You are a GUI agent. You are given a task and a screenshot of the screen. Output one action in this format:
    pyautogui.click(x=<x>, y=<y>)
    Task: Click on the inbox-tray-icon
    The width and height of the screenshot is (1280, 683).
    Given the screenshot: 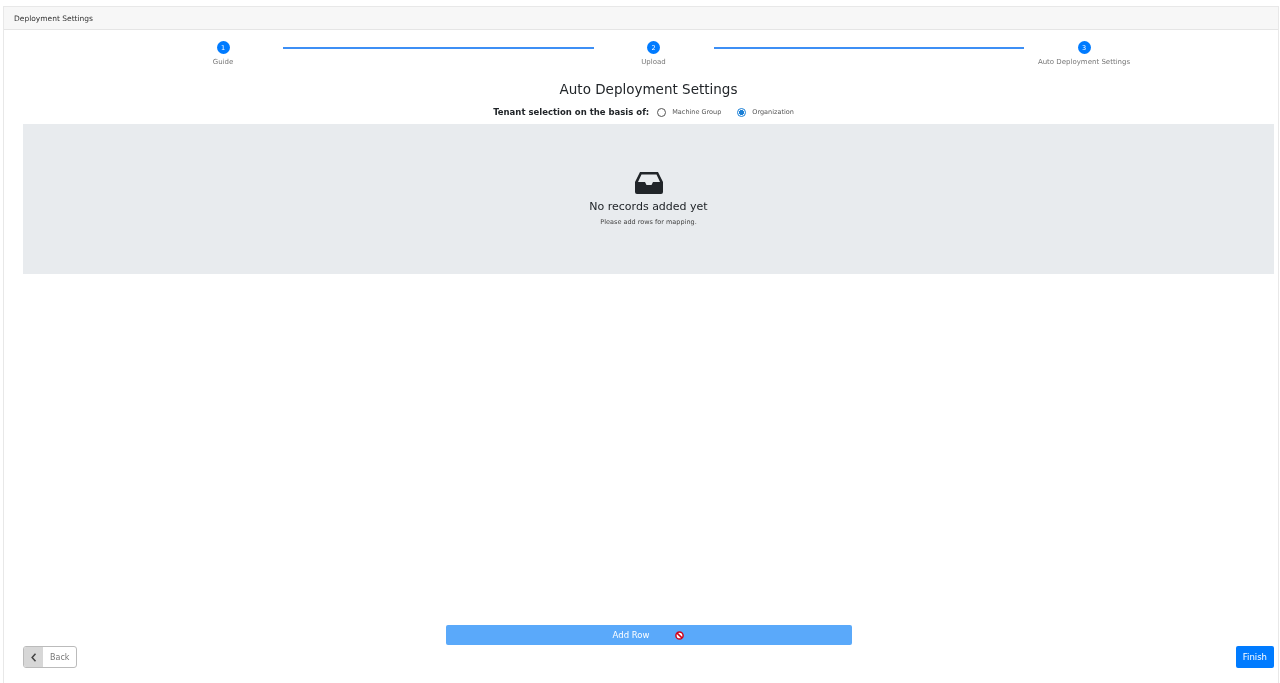 What is the action you would take?
    pyautogui.click(x=648, y=183)
    